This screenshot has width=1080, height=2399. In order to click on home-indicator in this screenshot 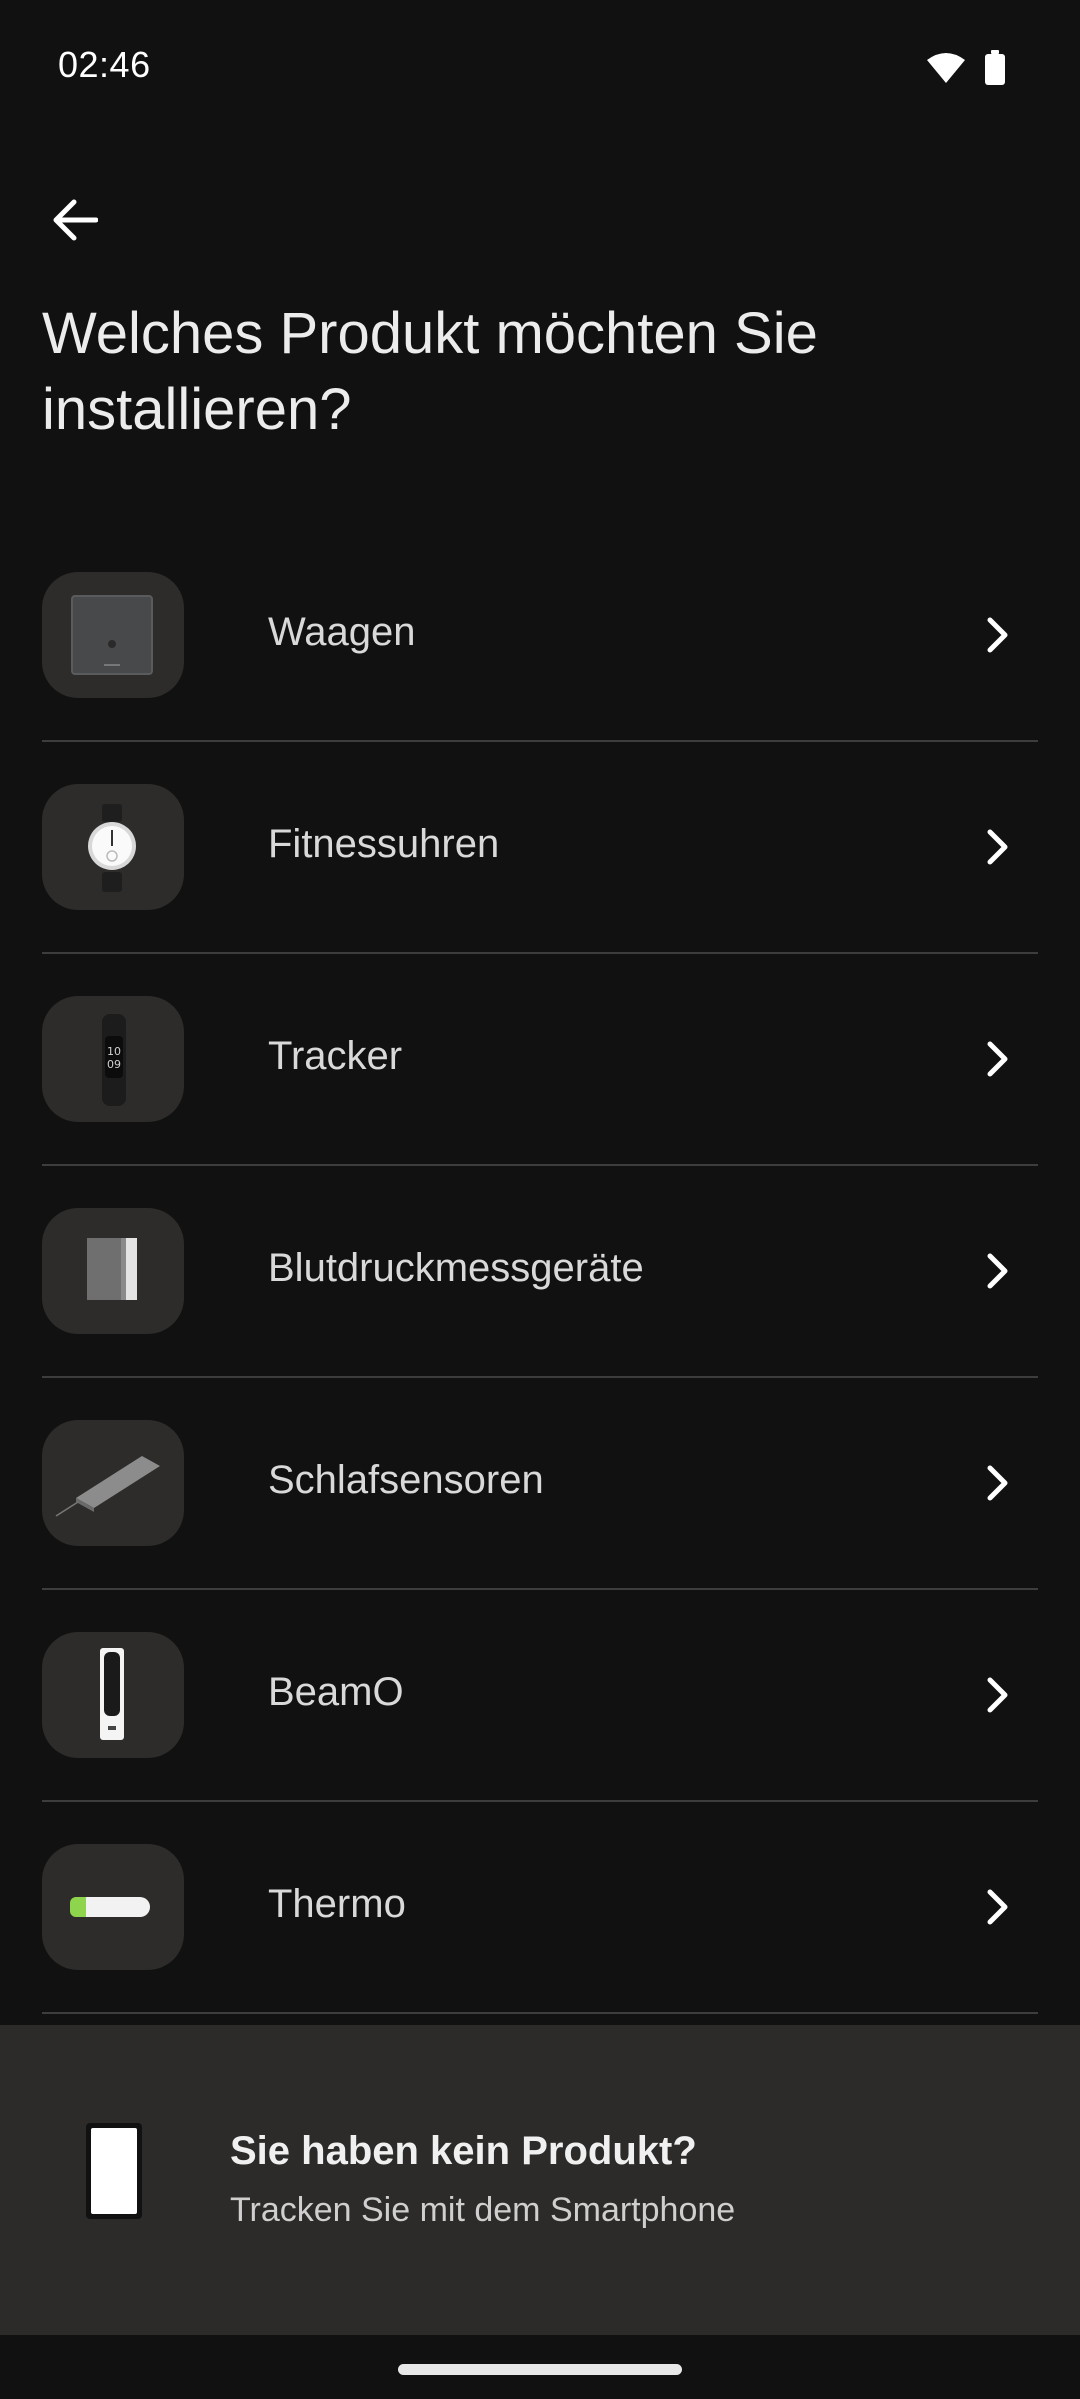, I will do `click(540, 2369)`.